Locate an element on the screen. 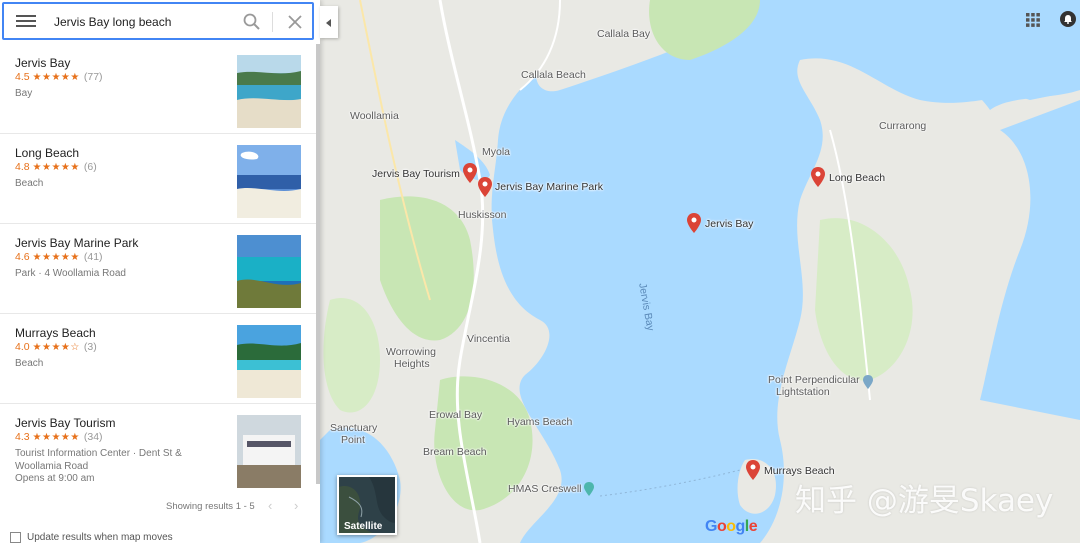  label-heights: Heights is located at coordinates (412, 364).